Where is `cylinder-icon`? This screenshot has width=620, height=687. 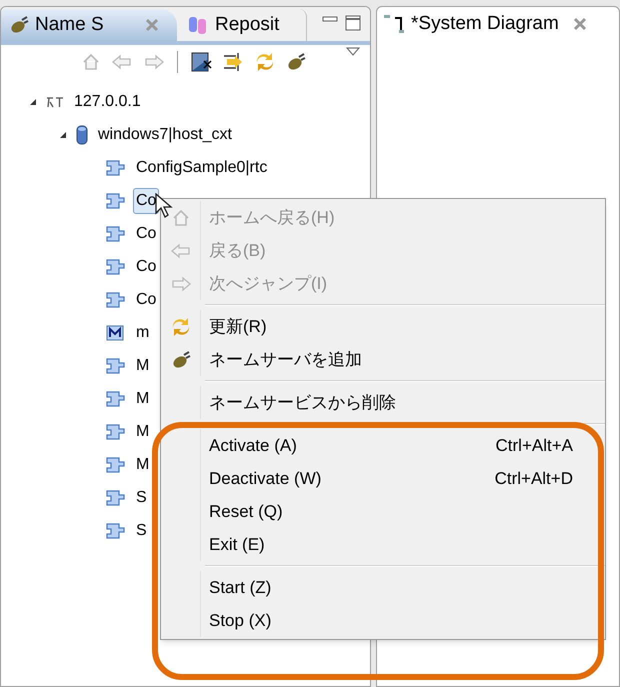 cylinder-icon is located at coordinates (82, 135).